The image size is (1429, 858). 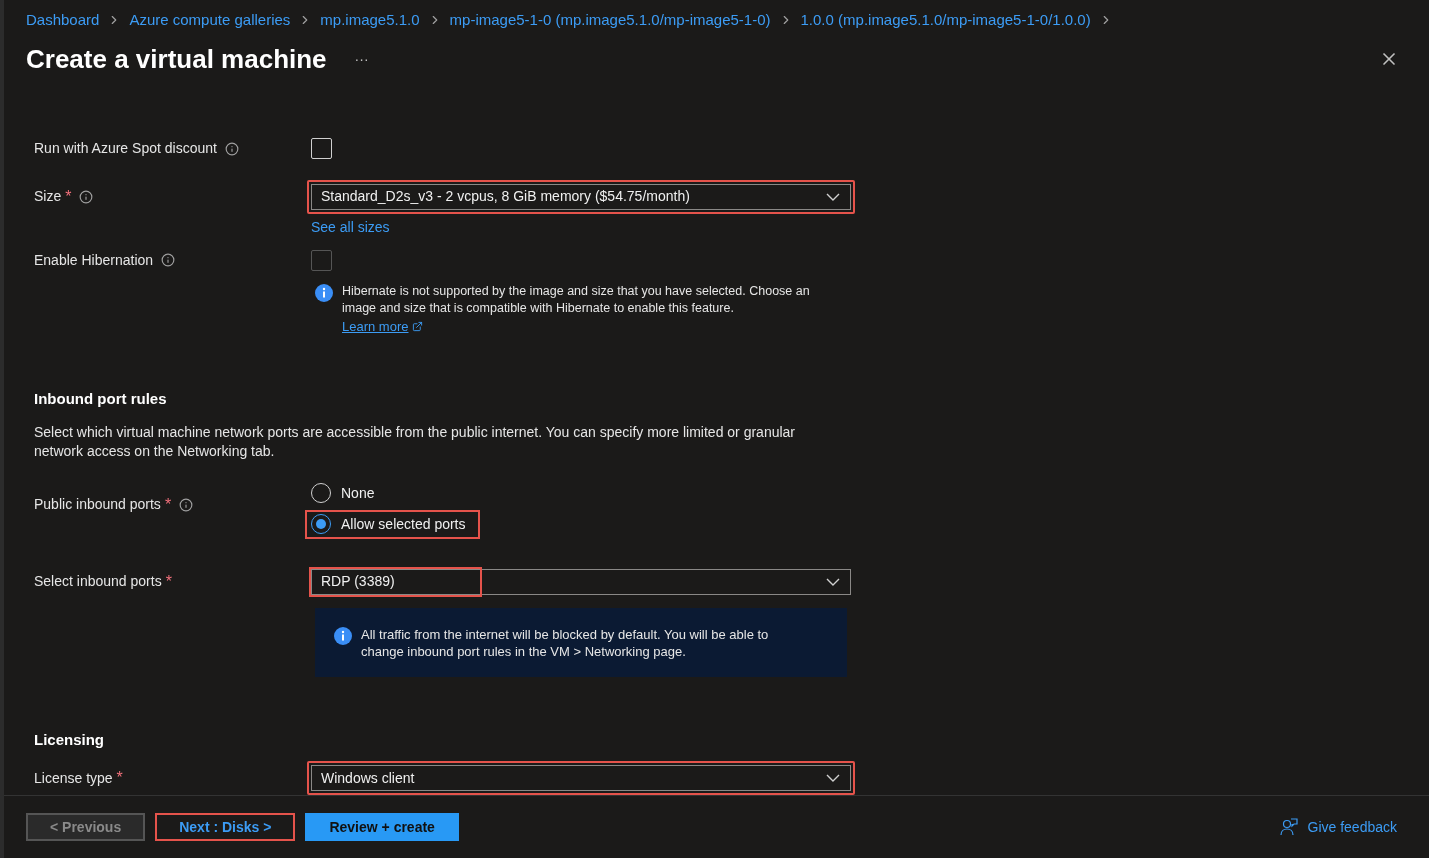 What do you see at coordinates (1288, 827) in the screenshot?
I see `feedback-person-icon` at bounding box center [1288, 827].